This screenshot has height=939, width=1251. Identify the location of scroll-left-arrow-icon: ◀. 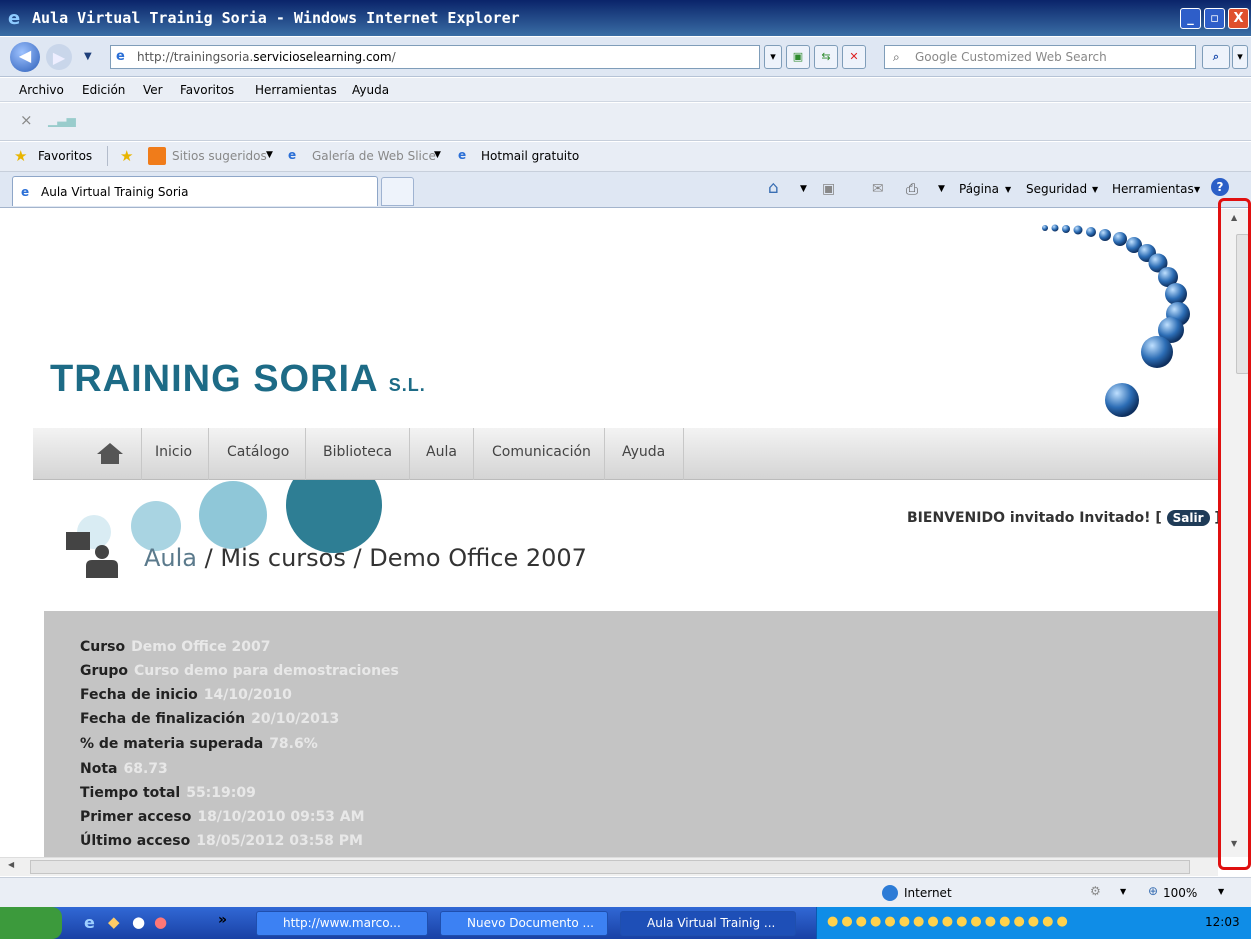
(11, 864).